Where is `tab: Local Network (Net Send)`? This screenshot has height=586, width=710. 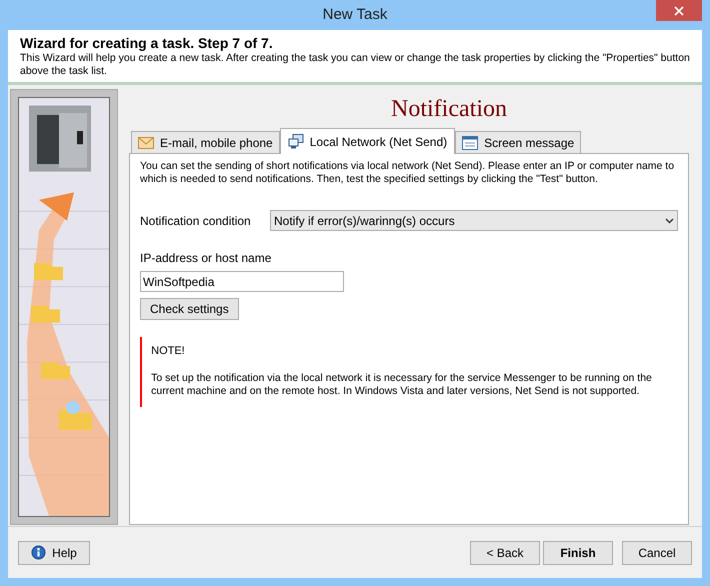 tab: Local Network (Net Send) is located at coordinates (368, 141).